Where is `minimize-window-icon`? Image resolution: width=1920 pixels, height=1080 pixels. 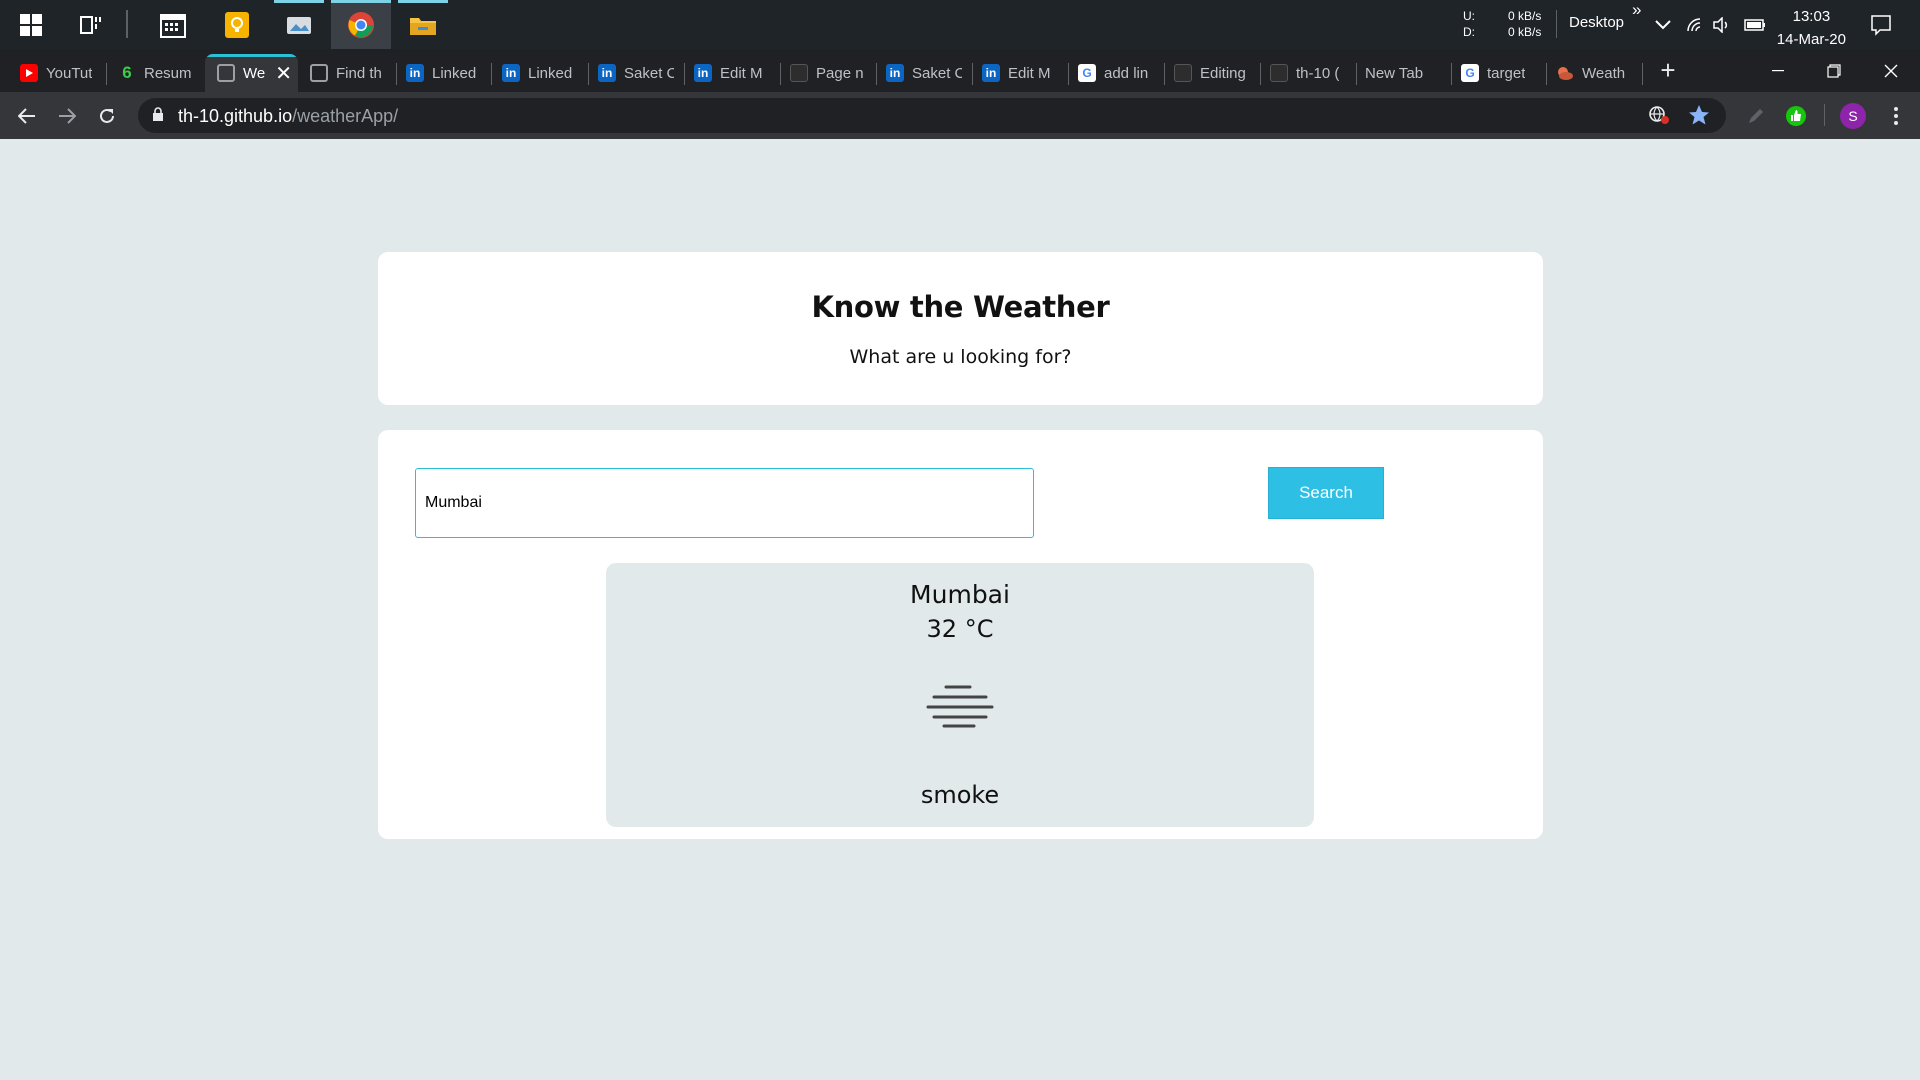
minimize-window-icon is located at coordinates (1778, 70).